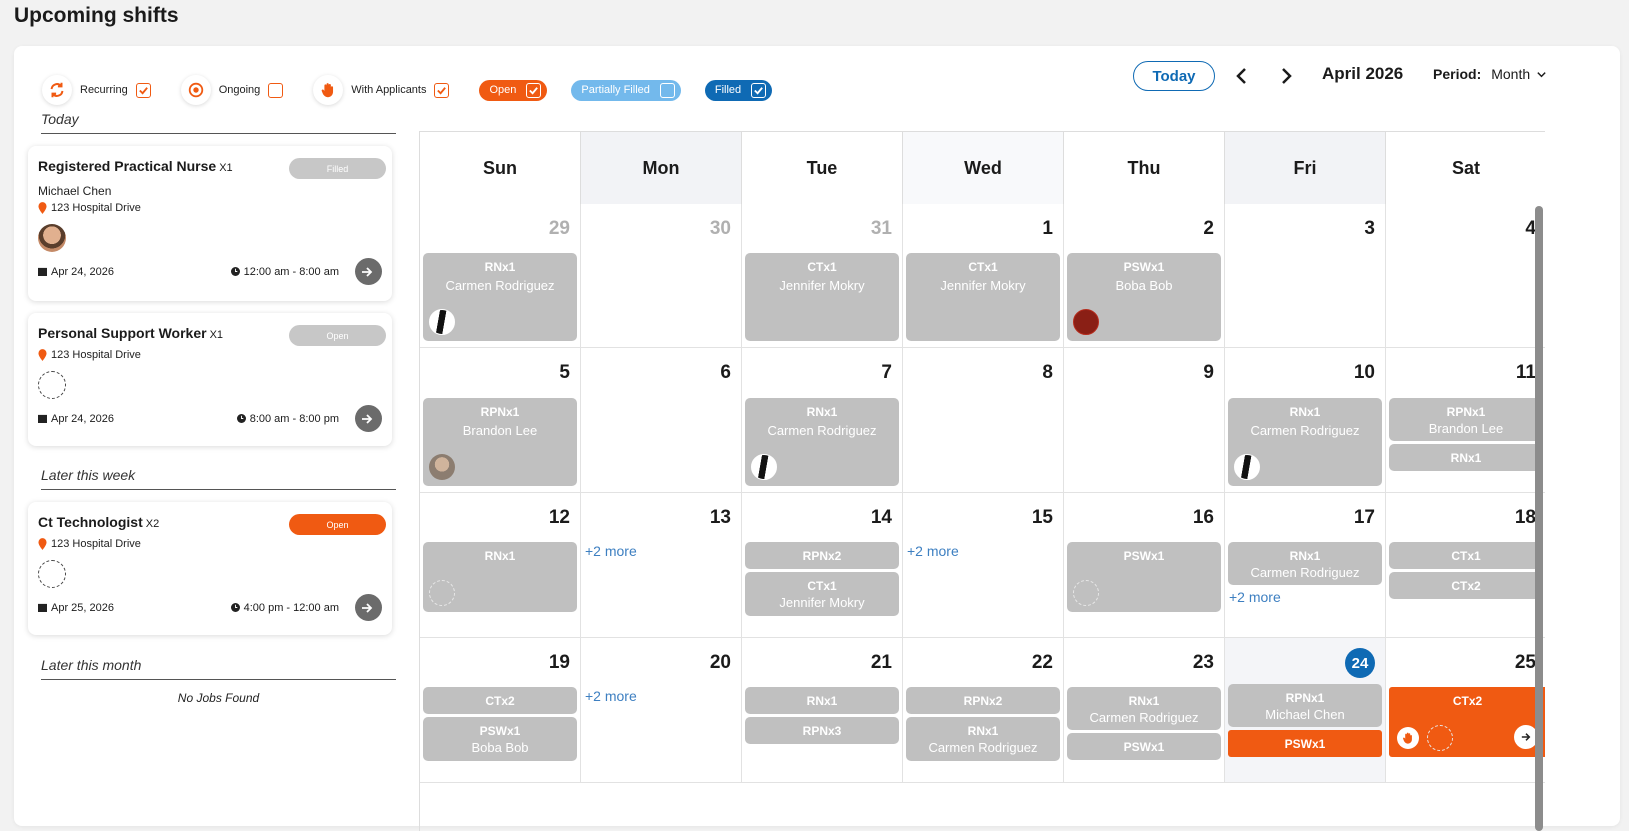 The width and height of the screenshot is (1629, 831). Describe the element at coordinates (1305, 743) in the screenshot. I see `shift-event-open: PSWx1` at that location.